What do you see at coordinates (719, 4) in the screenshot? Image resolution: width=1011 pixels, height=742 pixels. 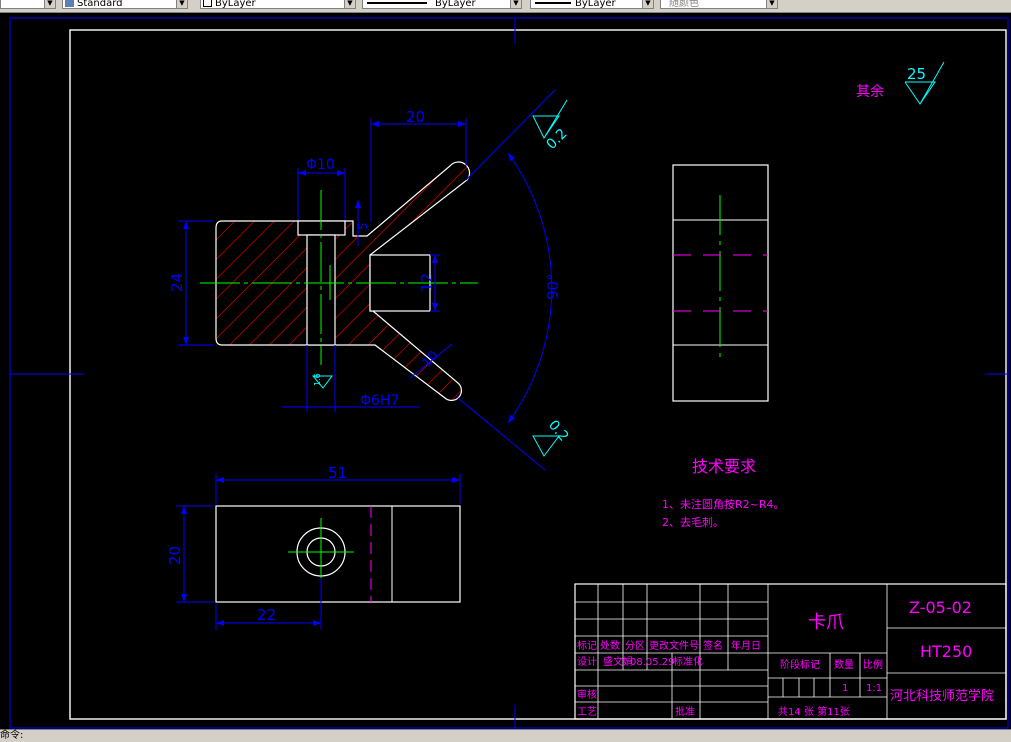 I see `plot-style-combo: 随颜色 ▼` at bounding box center [719, 4].